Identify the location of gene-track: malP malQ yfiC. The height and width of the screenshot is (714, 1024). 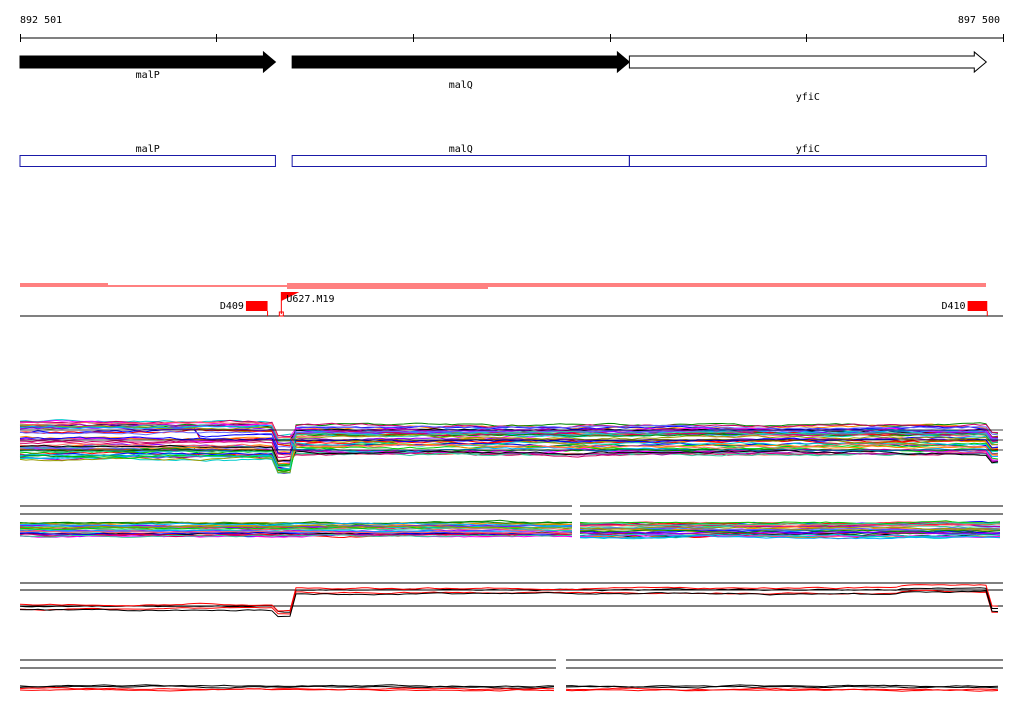
(503, 76).